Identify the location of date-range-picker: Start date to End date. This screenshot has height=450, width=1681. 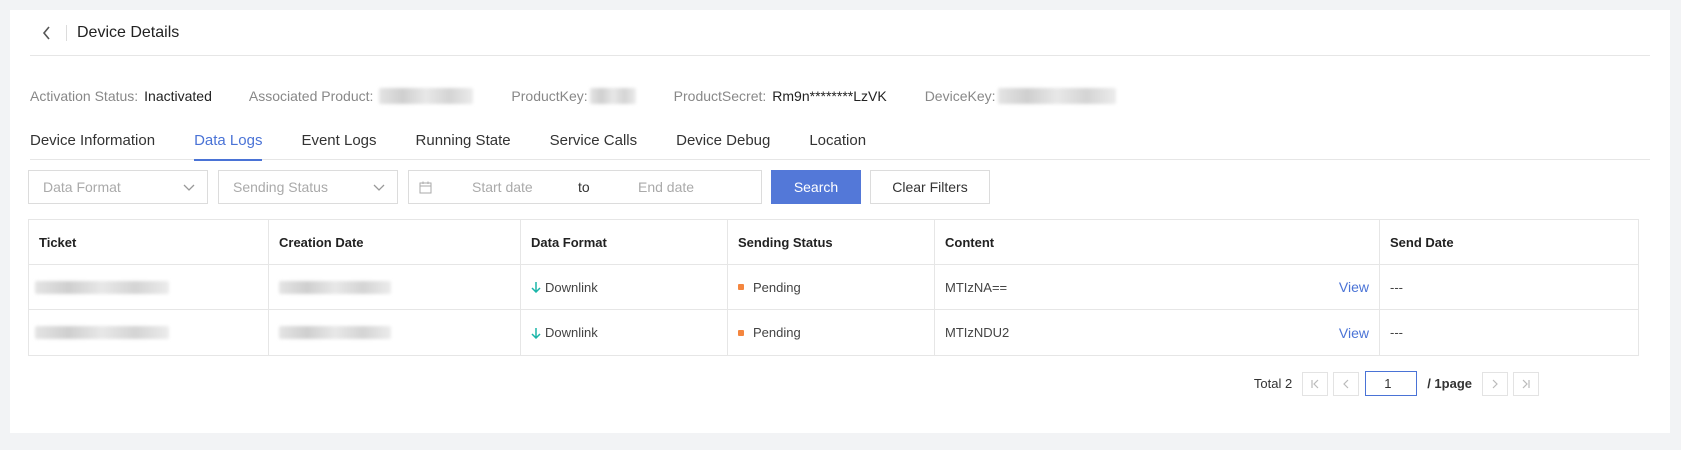
(585, 187).